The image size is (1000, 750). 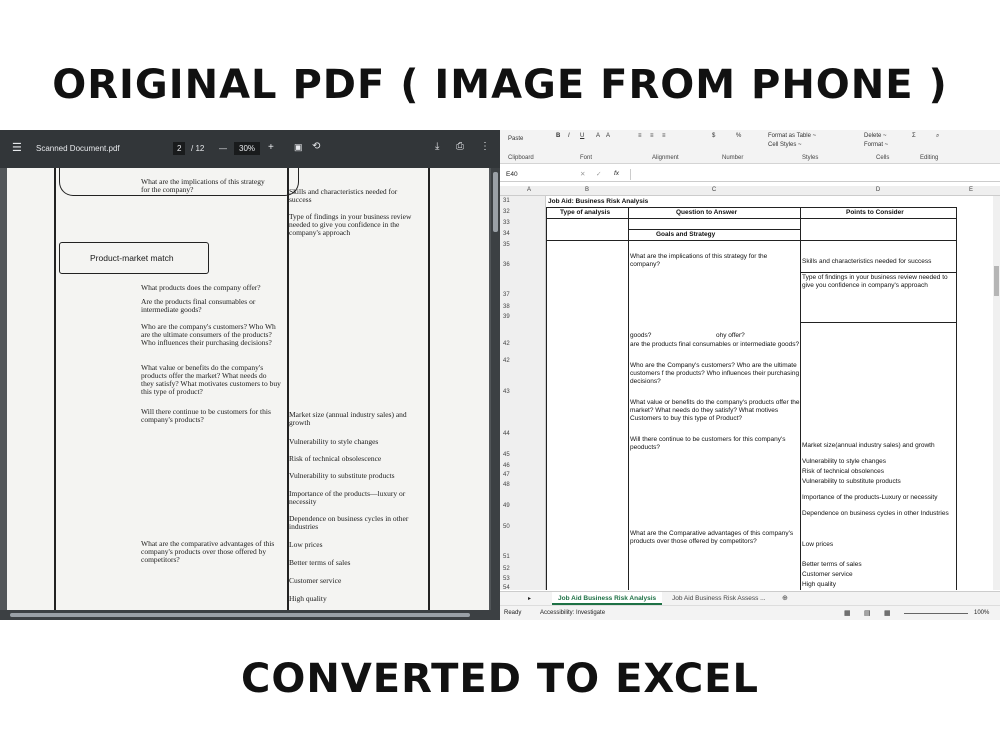 I want to click on point-cell: Risk of technical obsolences, so click(x=879, y=472).